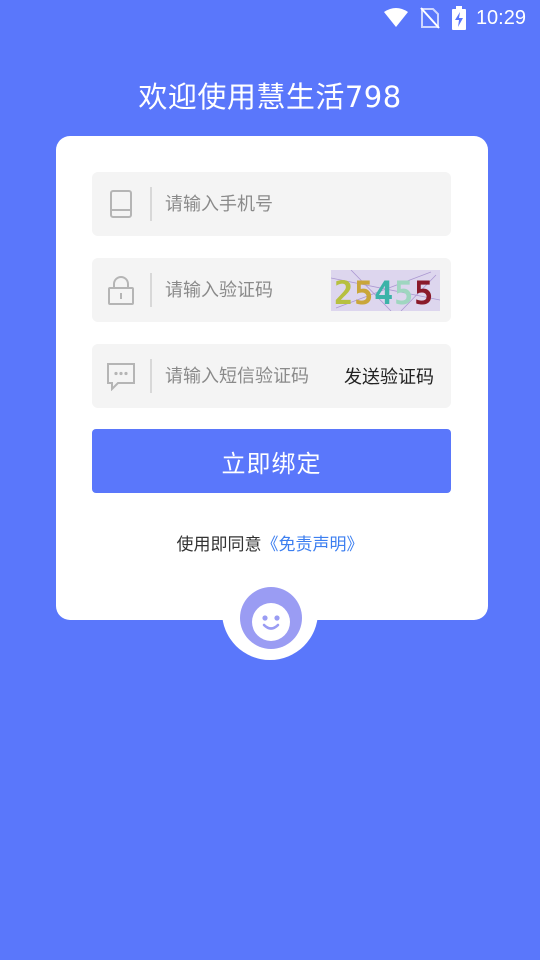 Image resolution: width=540 pixels, height=960 pixels. What do you see at coordinates (271, 461) in the screenshot?
I see `bind-button: 立即绑定` at bounding box center [271, 461].